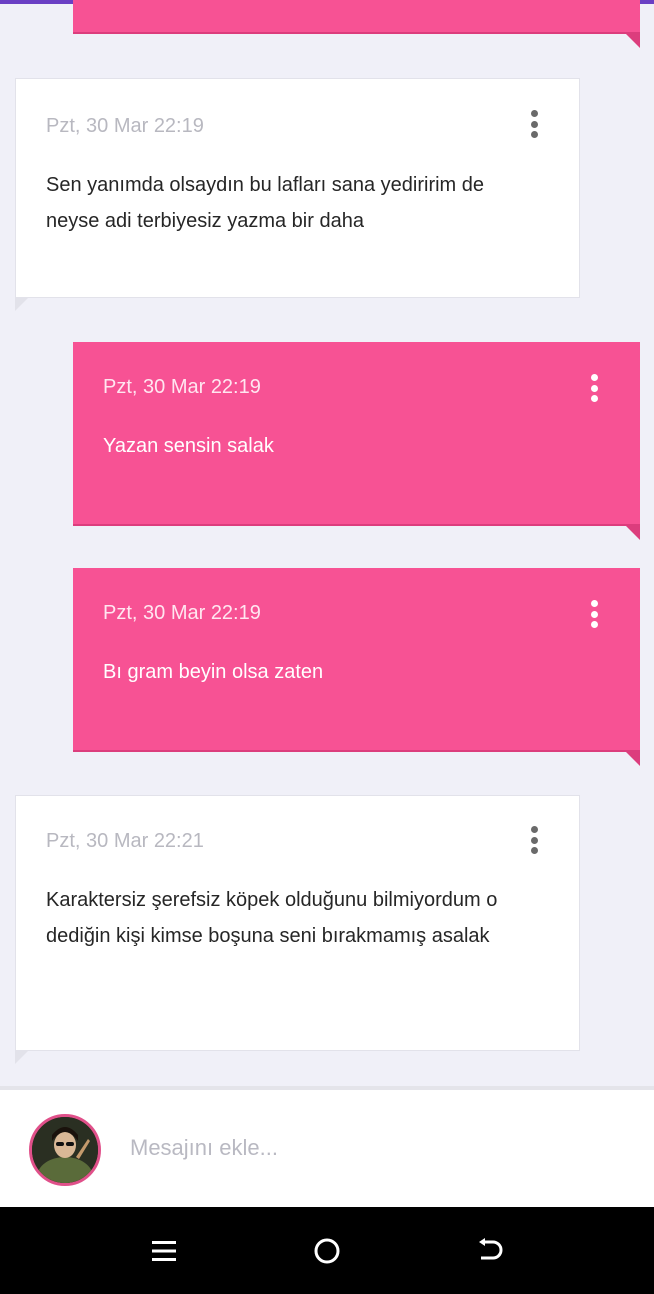 The height and width of the screenshot is (1294, 654). I want to click on message-sent: Pzt, 30 Mar 22:19 Yazan sensin salak, so click(356, 441).